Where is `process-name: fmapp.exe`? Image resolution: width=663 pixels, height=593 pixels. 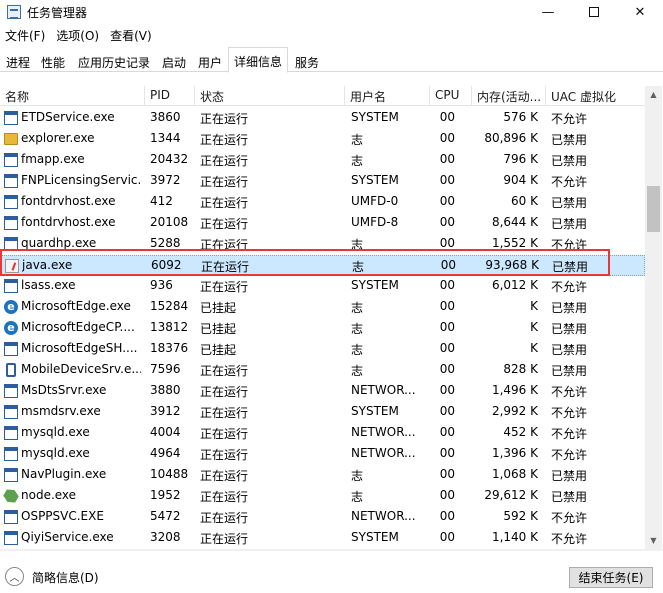
process-name: fmapp.exe is located at coordinates (53, 159).